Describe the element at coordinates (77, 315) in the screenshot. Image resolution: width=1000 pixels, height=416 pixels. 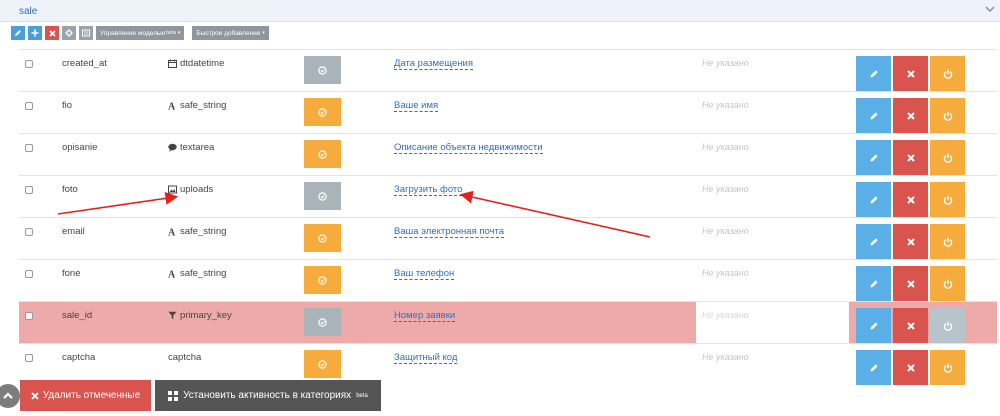
I see `field-name: sale_id` at that location.